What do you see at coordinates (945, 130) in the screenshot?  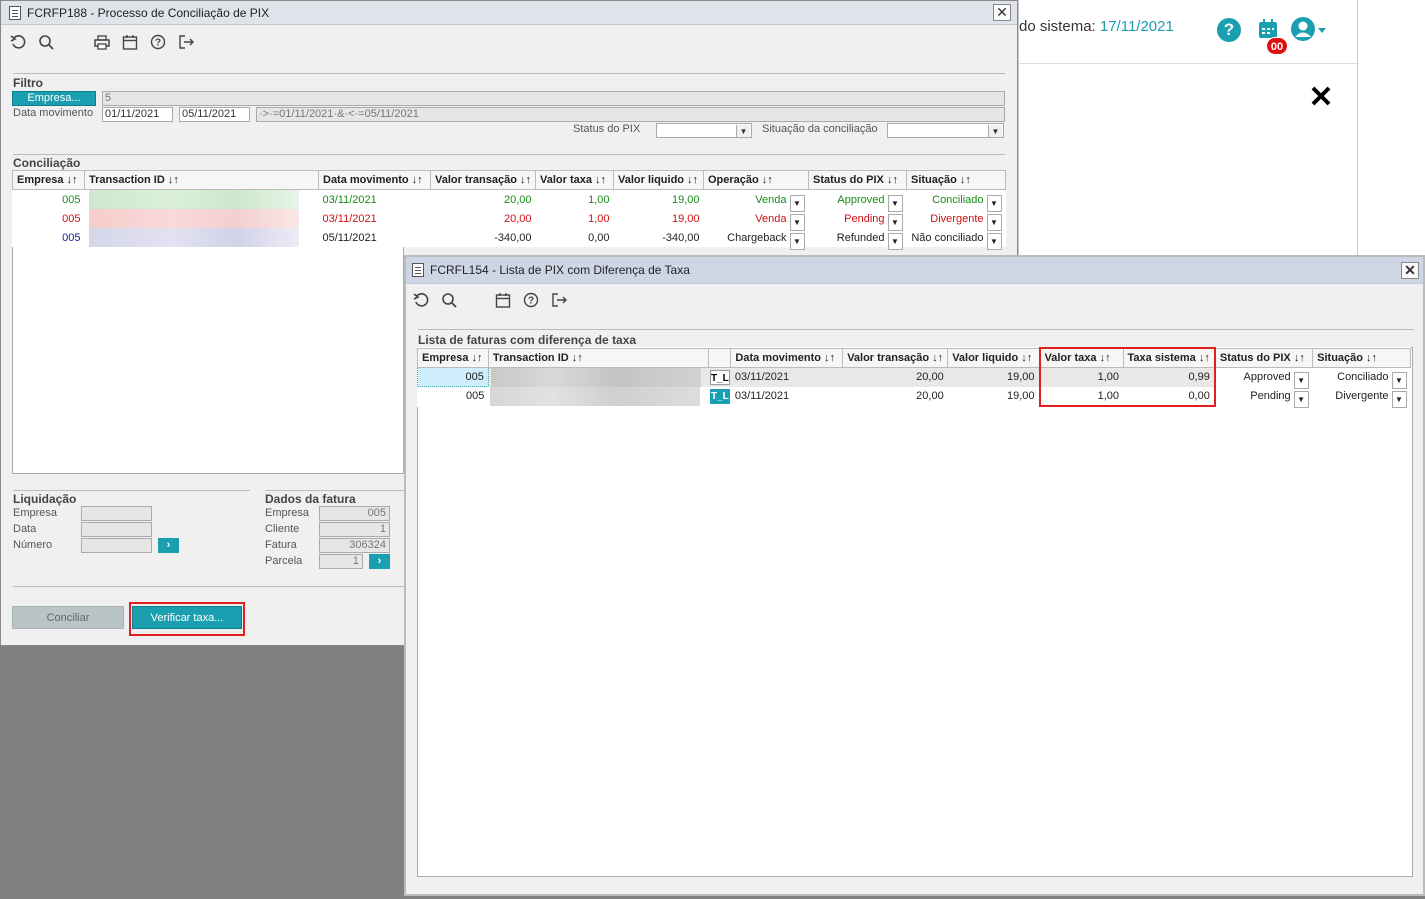 I see `situacao-conciliacao-select: ▼` at bounding box center [945, 130].